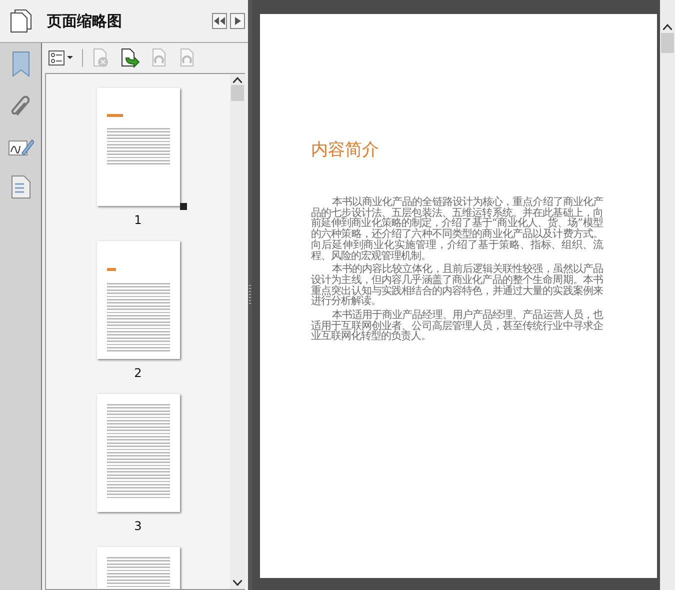  I want to click on document-heading: 内容简介, so click(345, 150).